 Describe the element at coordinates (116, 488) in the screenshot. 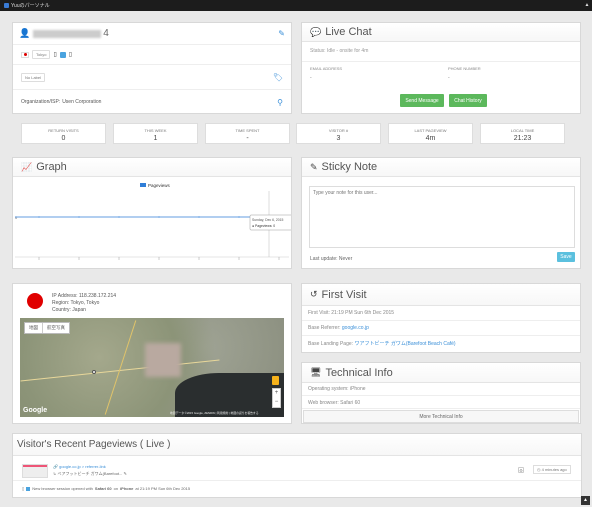

I see `session-mid: on` at that location.